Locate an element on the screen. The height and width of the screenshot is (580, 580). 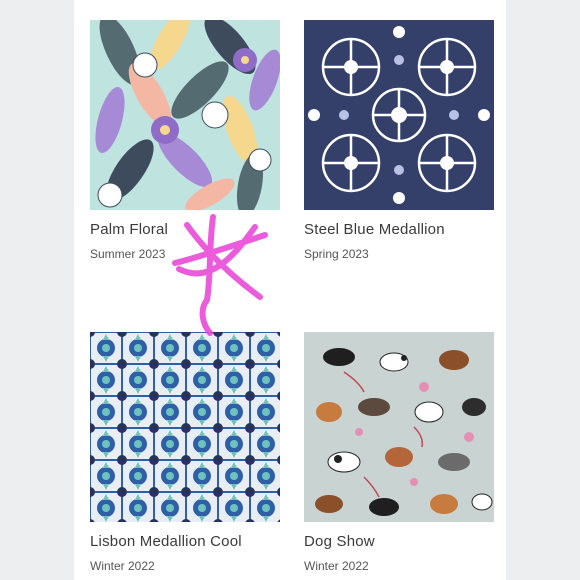
lisbon-medallion-cool-thumbnail is located at coordinates (185, 427).